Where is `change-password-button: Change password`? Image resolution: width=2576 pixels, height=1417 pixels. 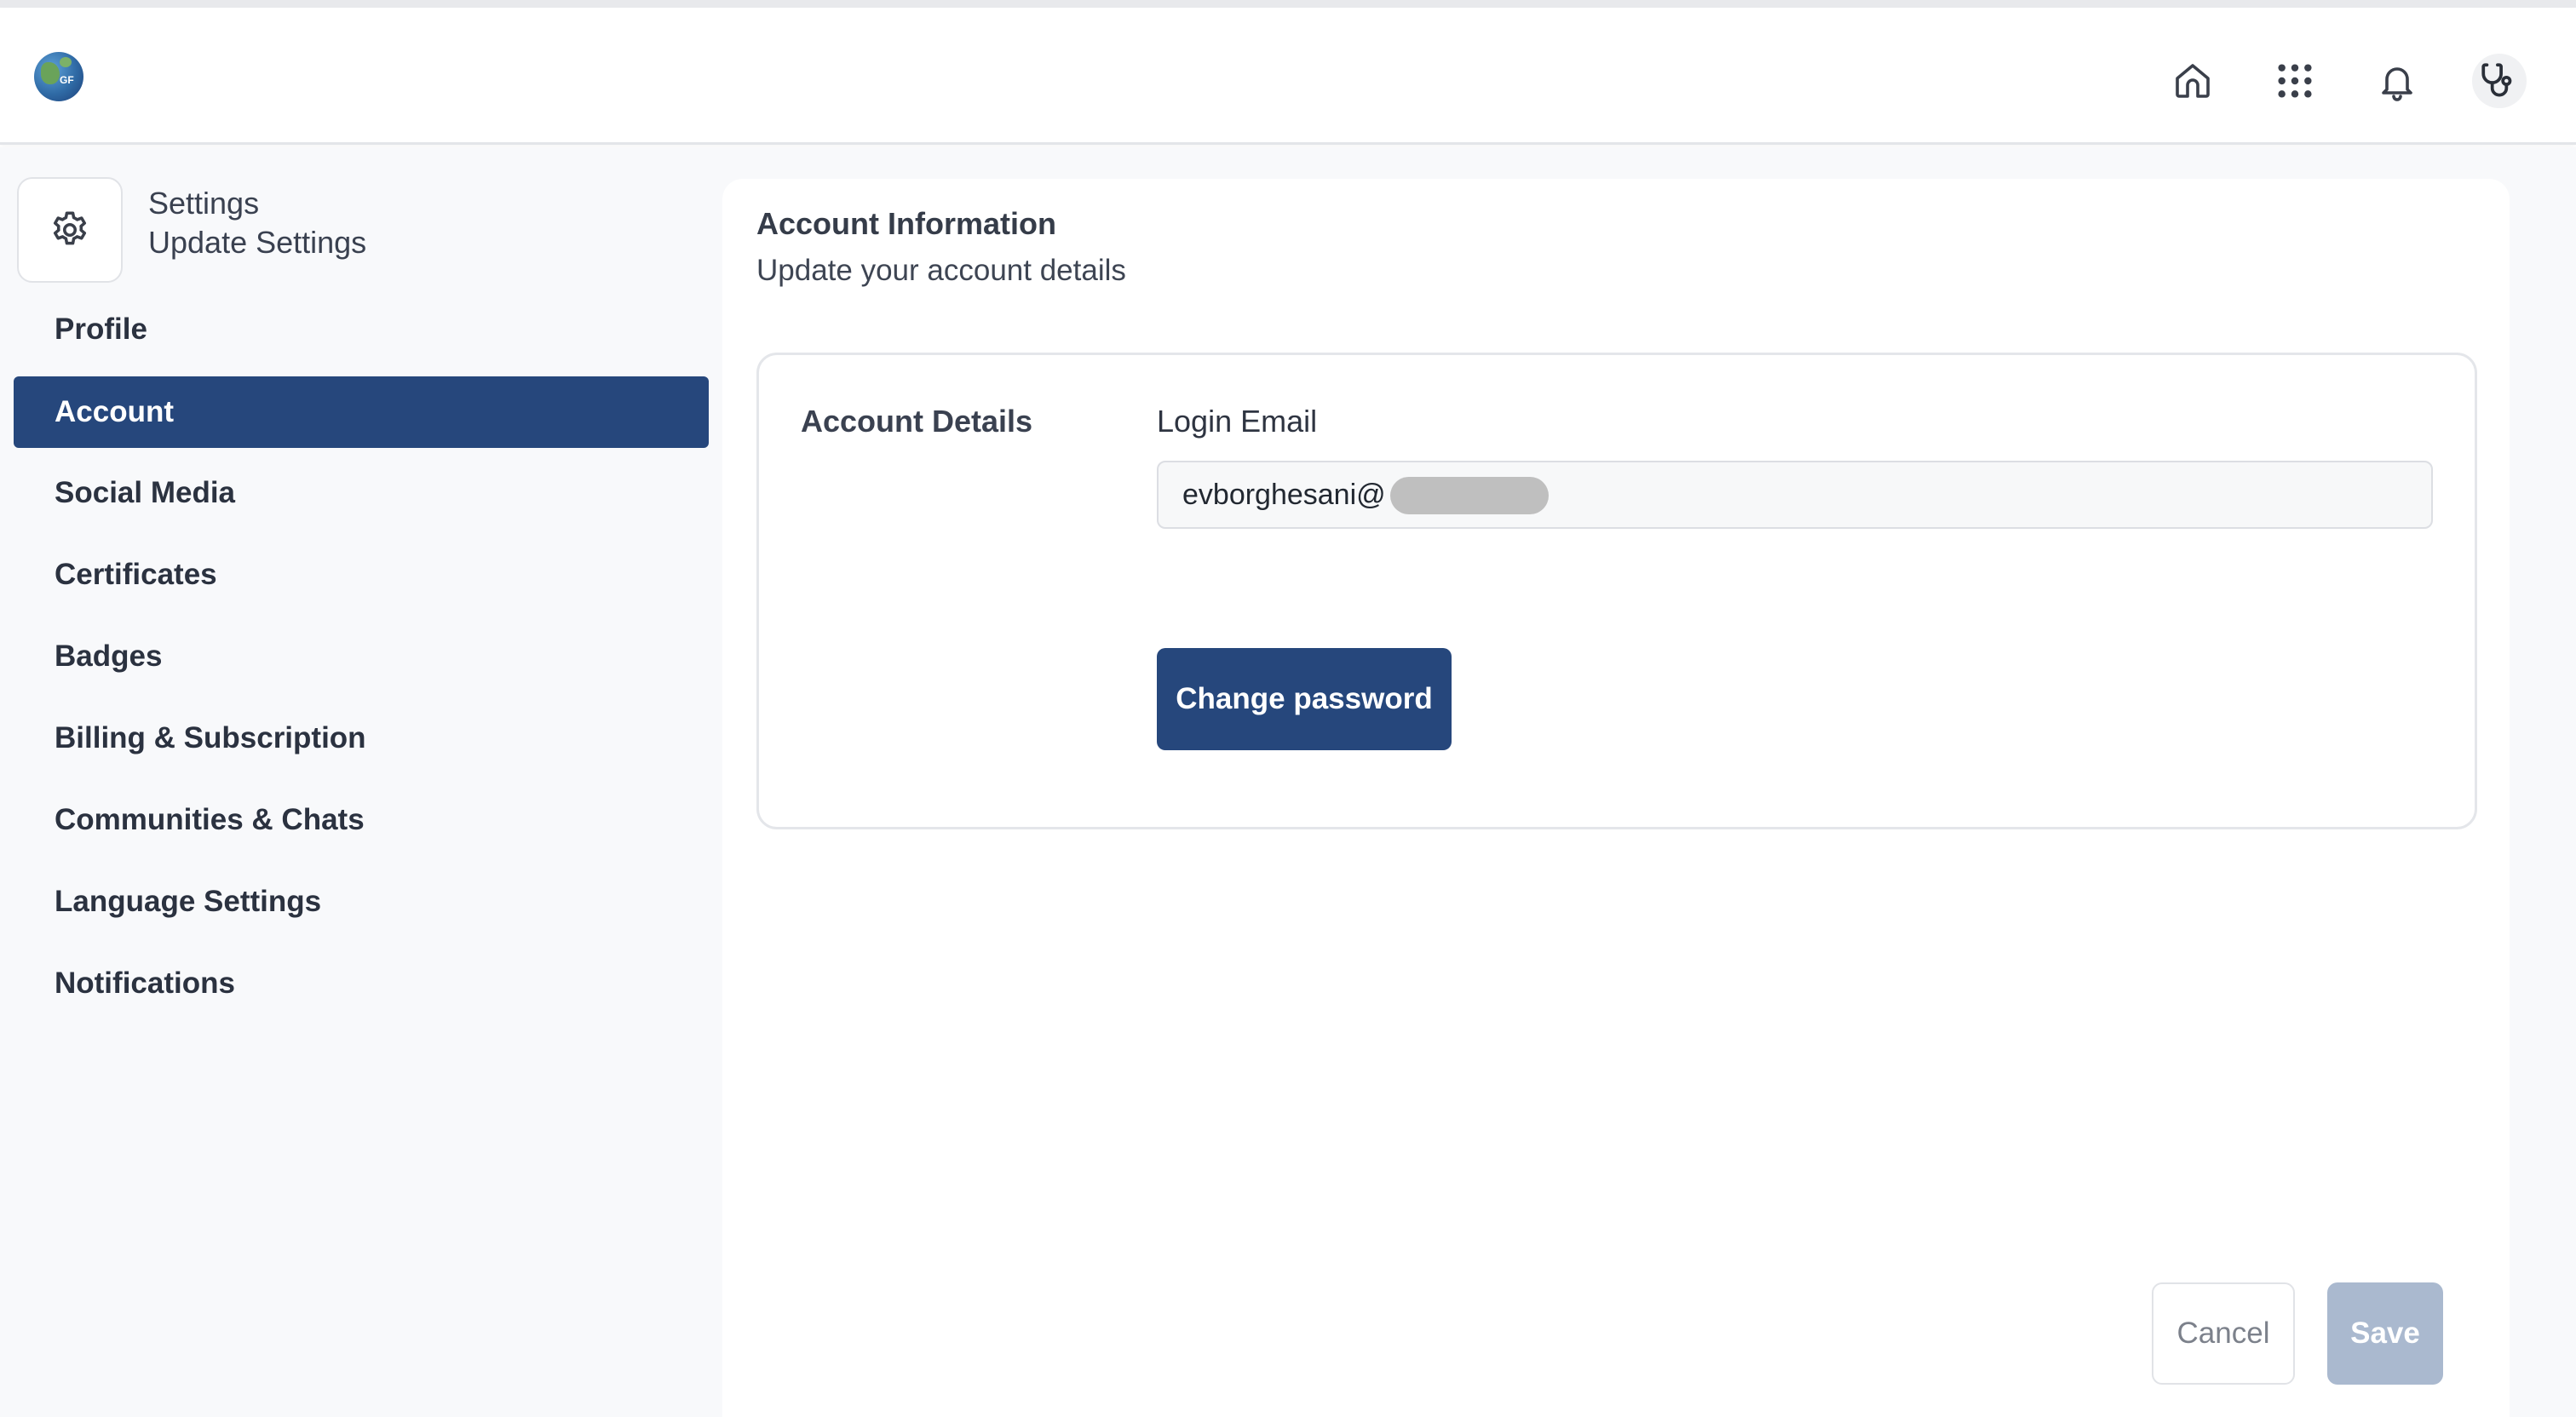
change-password-button: Change password is located at coordinates (1305, 699).